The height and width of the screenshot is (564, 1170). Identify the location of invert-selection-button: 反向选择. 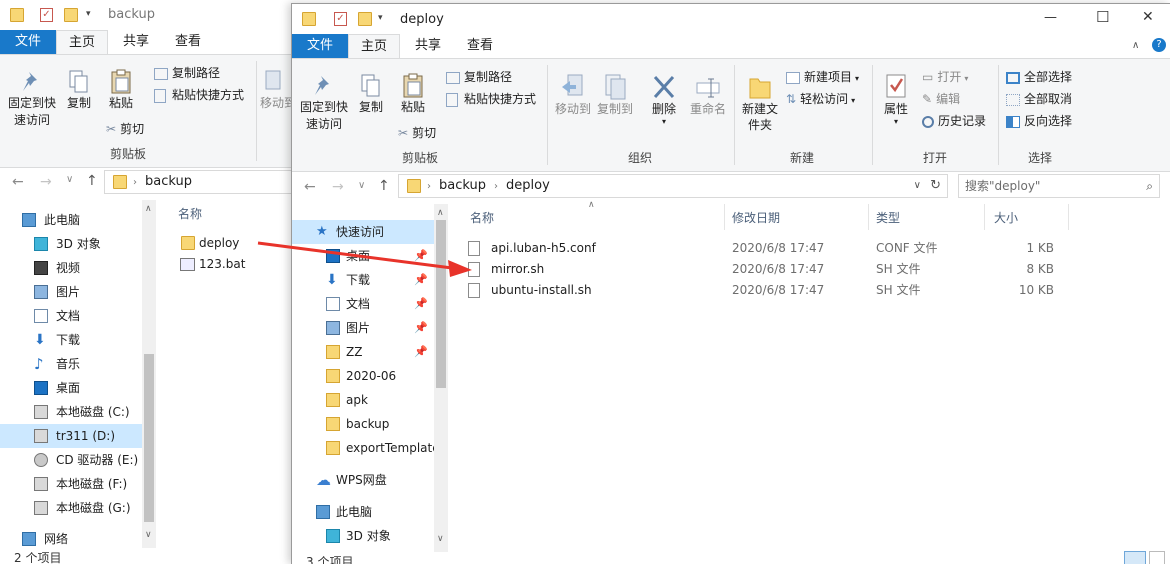
(1039, 121).